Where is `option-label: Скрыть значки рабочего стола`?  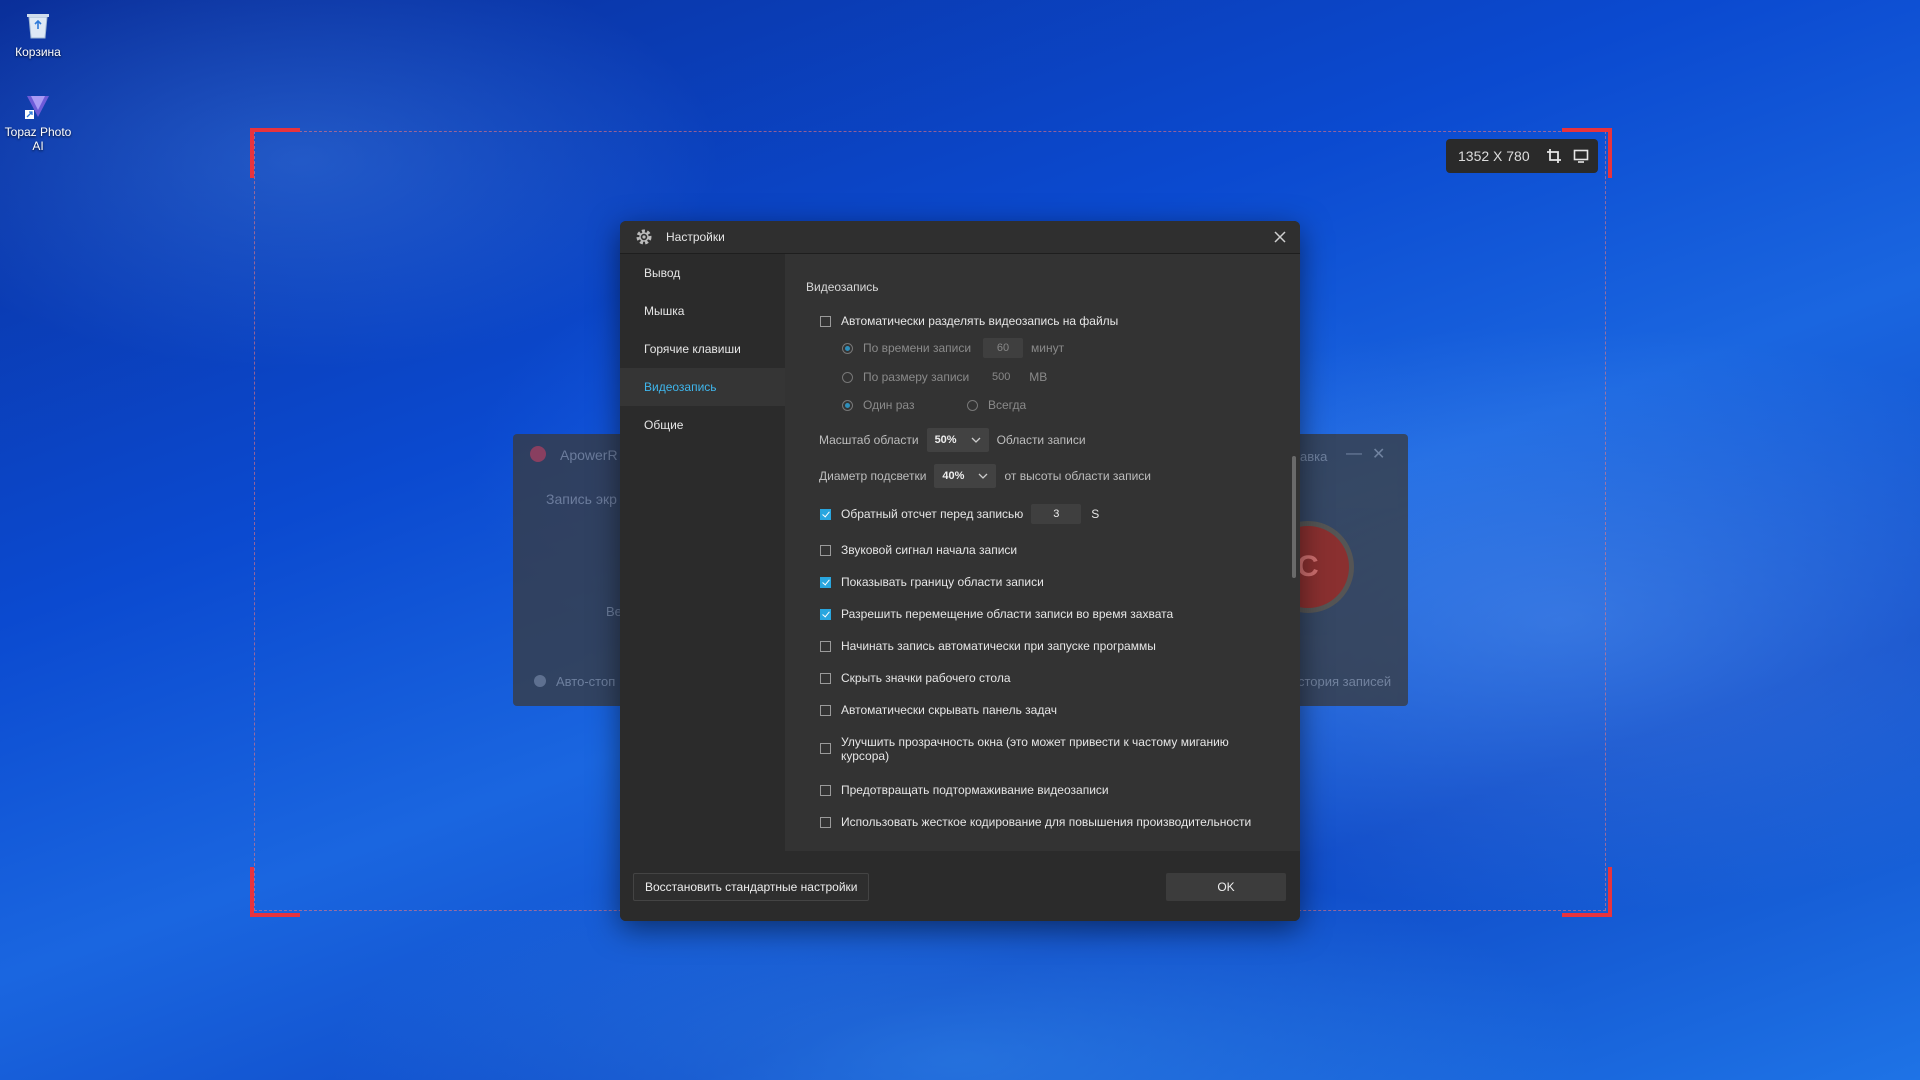
option-label: Скрыть значки рабочего стола is located at coordinates (926, 678).